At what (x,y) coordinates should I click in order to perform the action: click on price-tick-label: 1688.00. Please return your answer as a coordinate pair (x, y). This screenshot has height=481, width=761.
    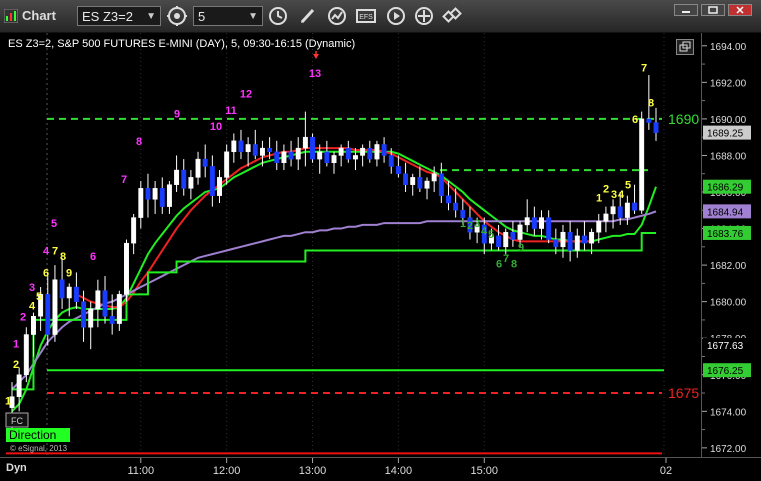
    Looking at the image, I should click on (728, 156).